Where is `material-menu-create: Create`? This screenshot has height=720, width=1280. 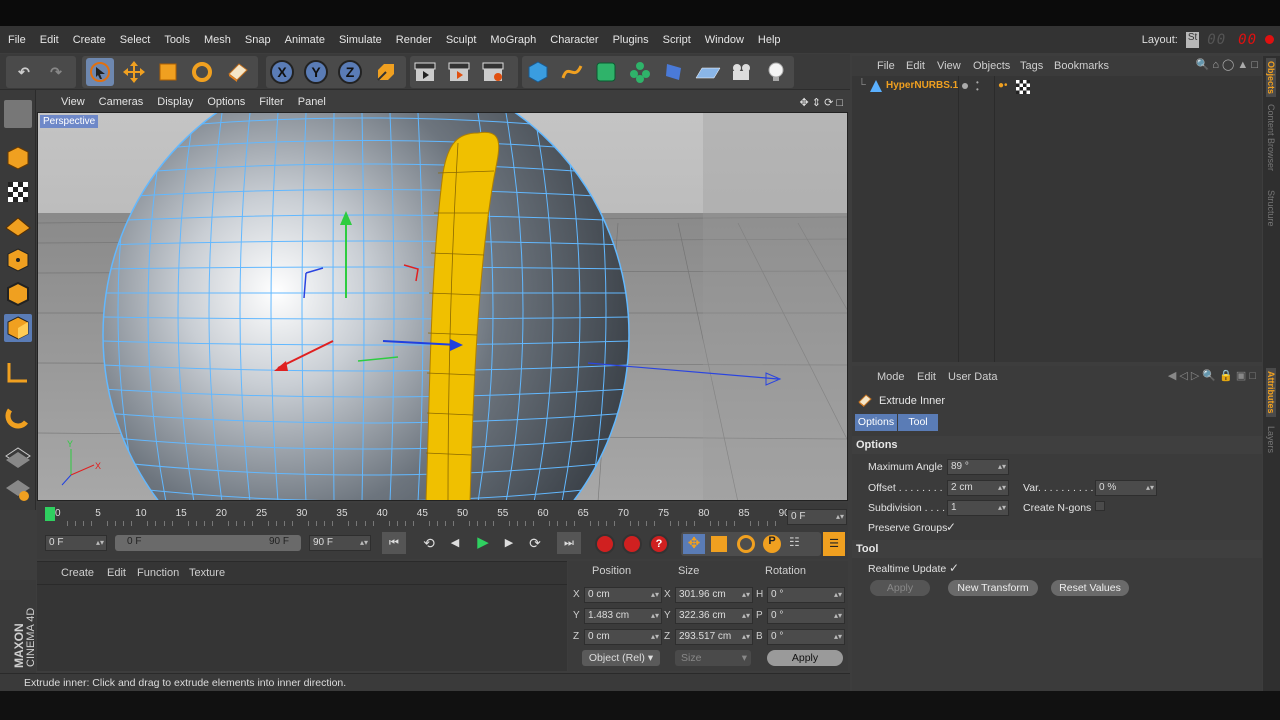
material-menu-create: Create is located at coordinates (77, 573).